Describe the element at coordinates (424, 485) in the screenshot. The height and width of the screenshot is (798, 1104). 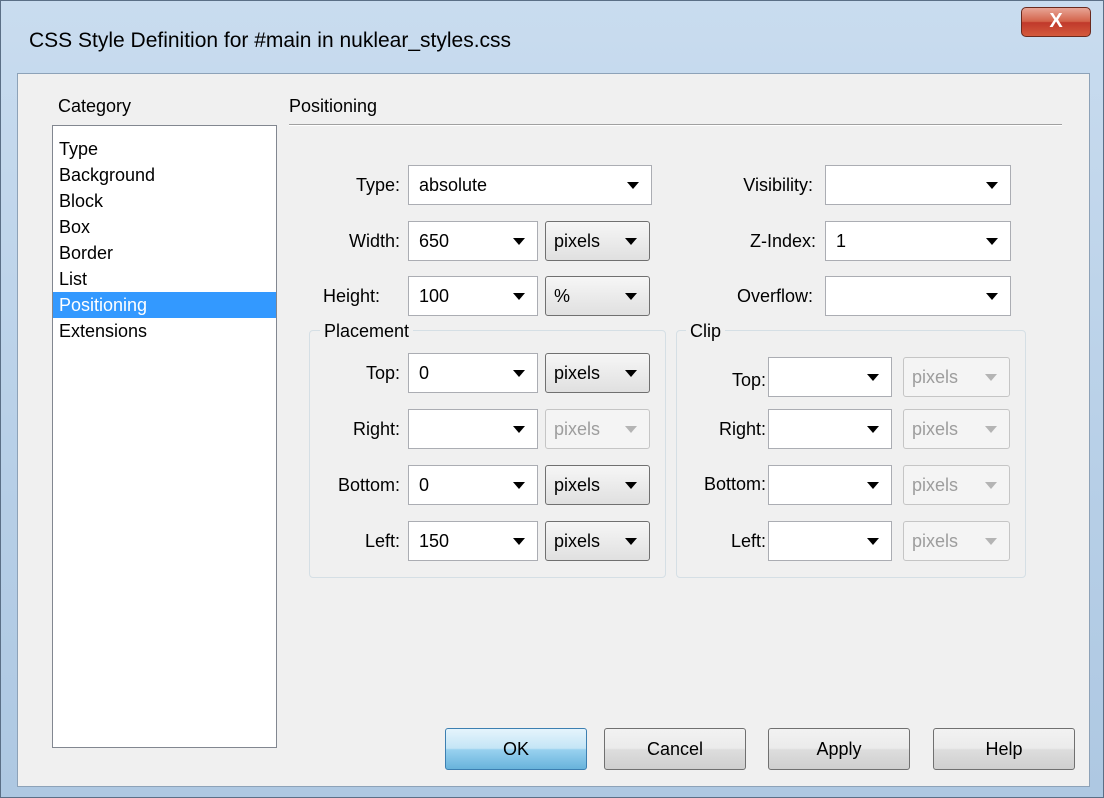
I see `placement-bottom-value: 0` at that location.